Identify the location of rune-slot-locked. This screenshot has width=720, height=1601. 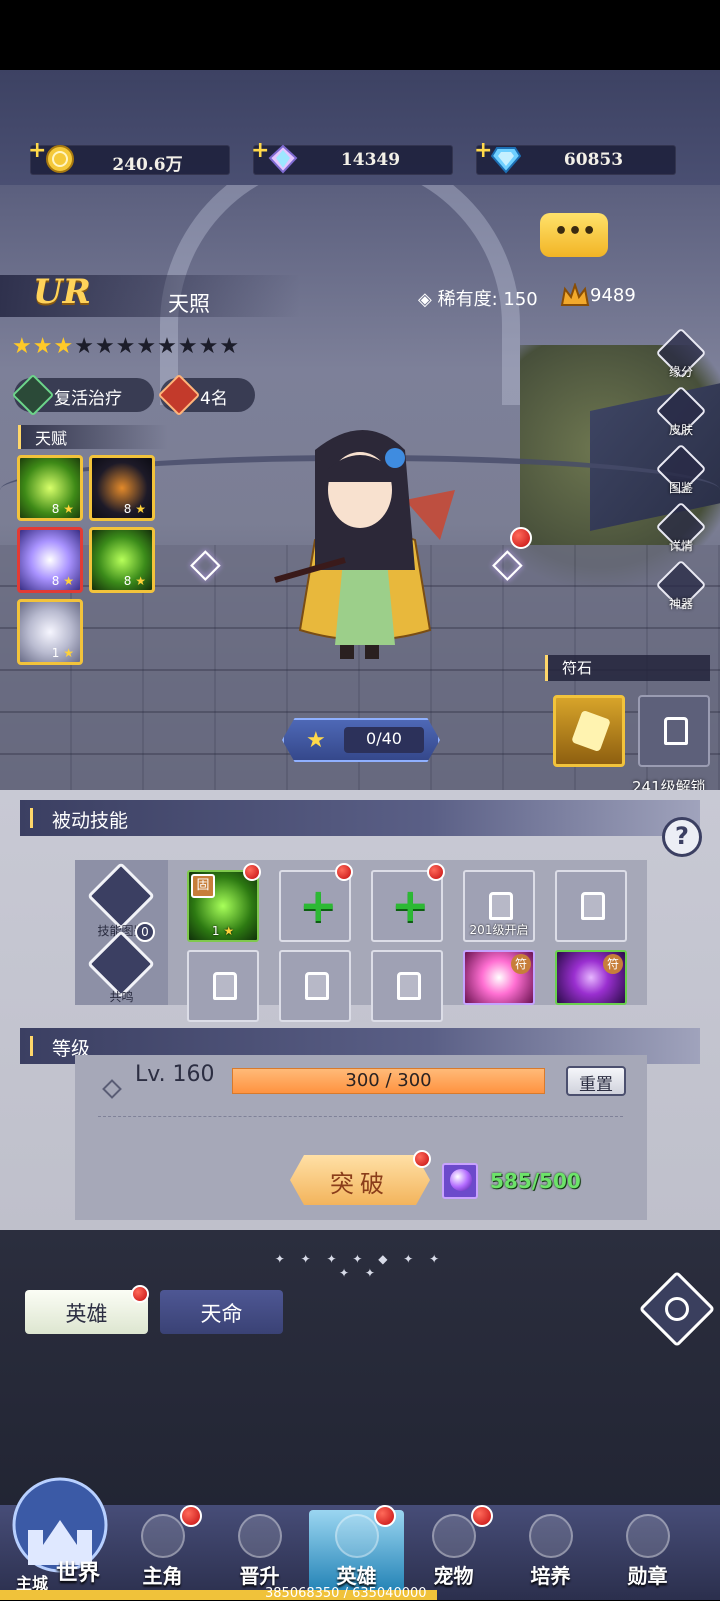
(674, 731).